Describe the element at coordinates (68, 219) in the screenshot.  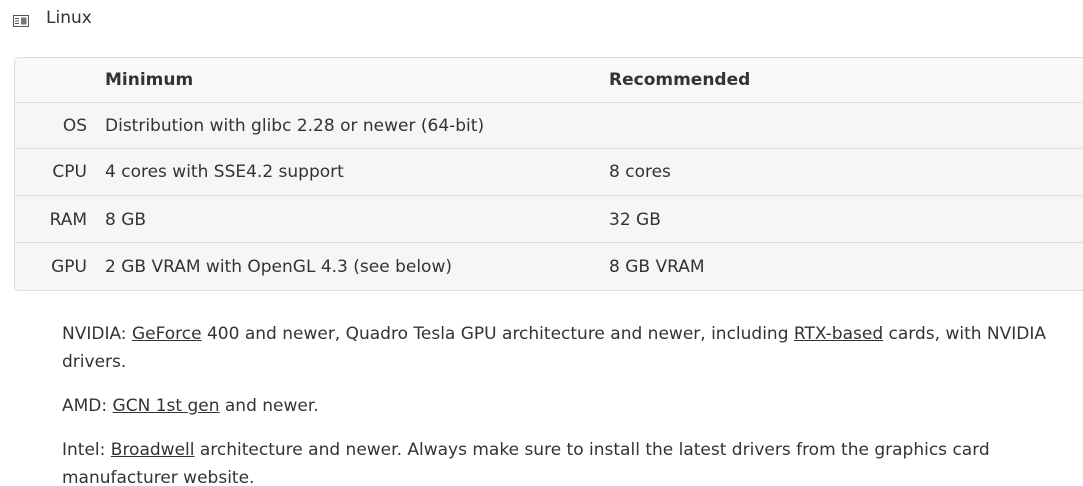
I see `row-label: RAM` at that location.